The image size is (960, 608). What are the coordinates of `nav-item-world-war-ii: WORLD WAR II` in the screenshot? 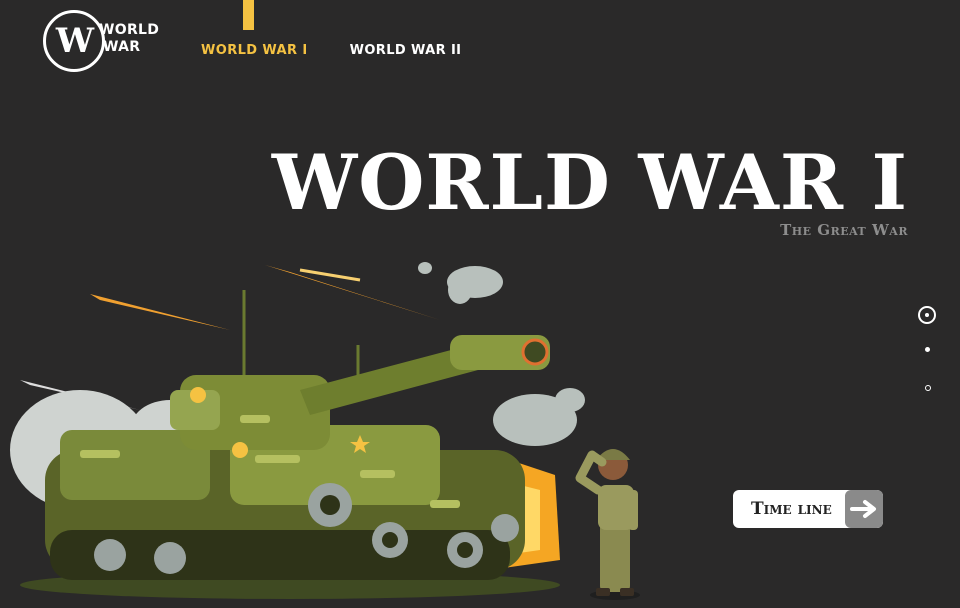 It's located at (406, 50).